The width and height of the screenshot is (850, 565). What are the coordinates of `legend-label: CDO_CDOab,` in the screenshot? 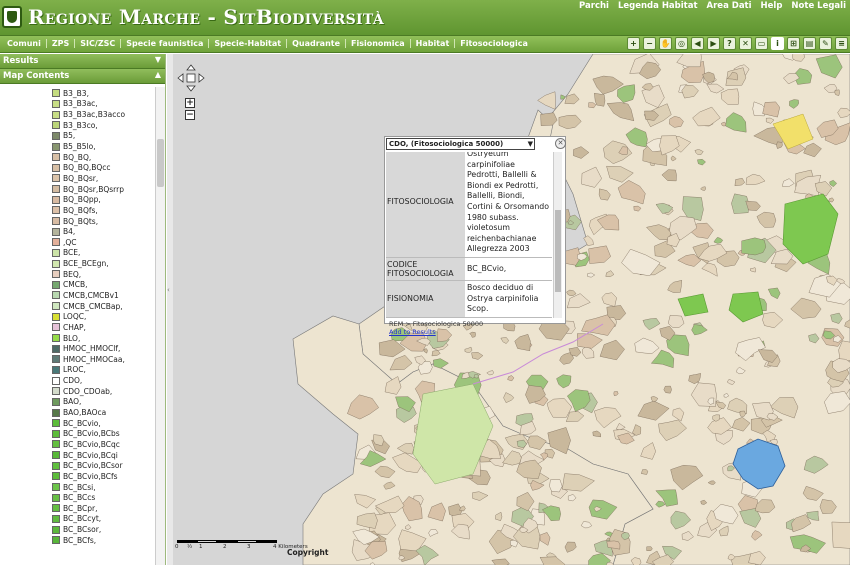 It's located at (88, 391).